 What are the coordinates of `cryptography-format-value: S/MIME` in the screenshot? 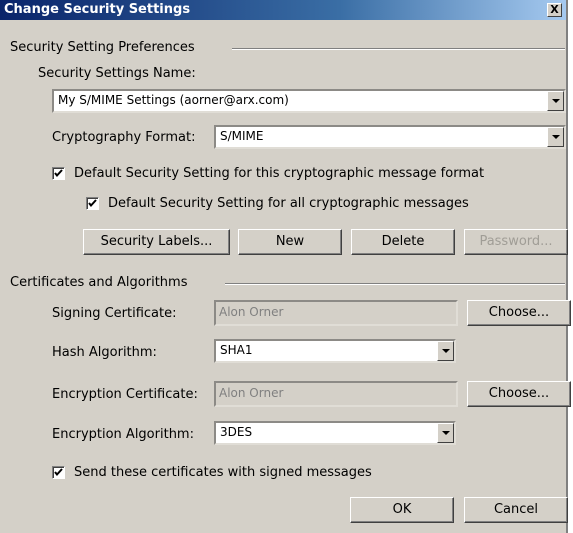 It's located at (242, 136).